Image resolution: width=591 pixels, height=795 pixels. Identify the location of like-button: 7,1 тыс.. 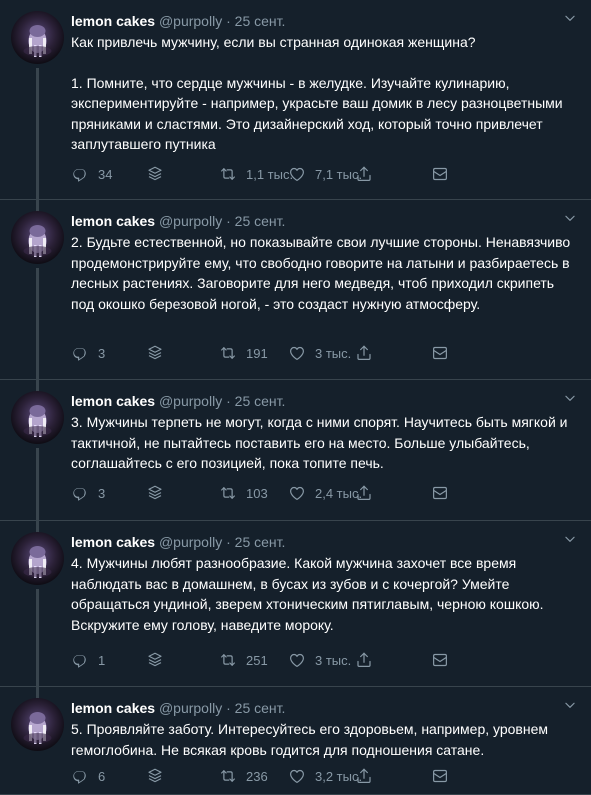
(325, 174).